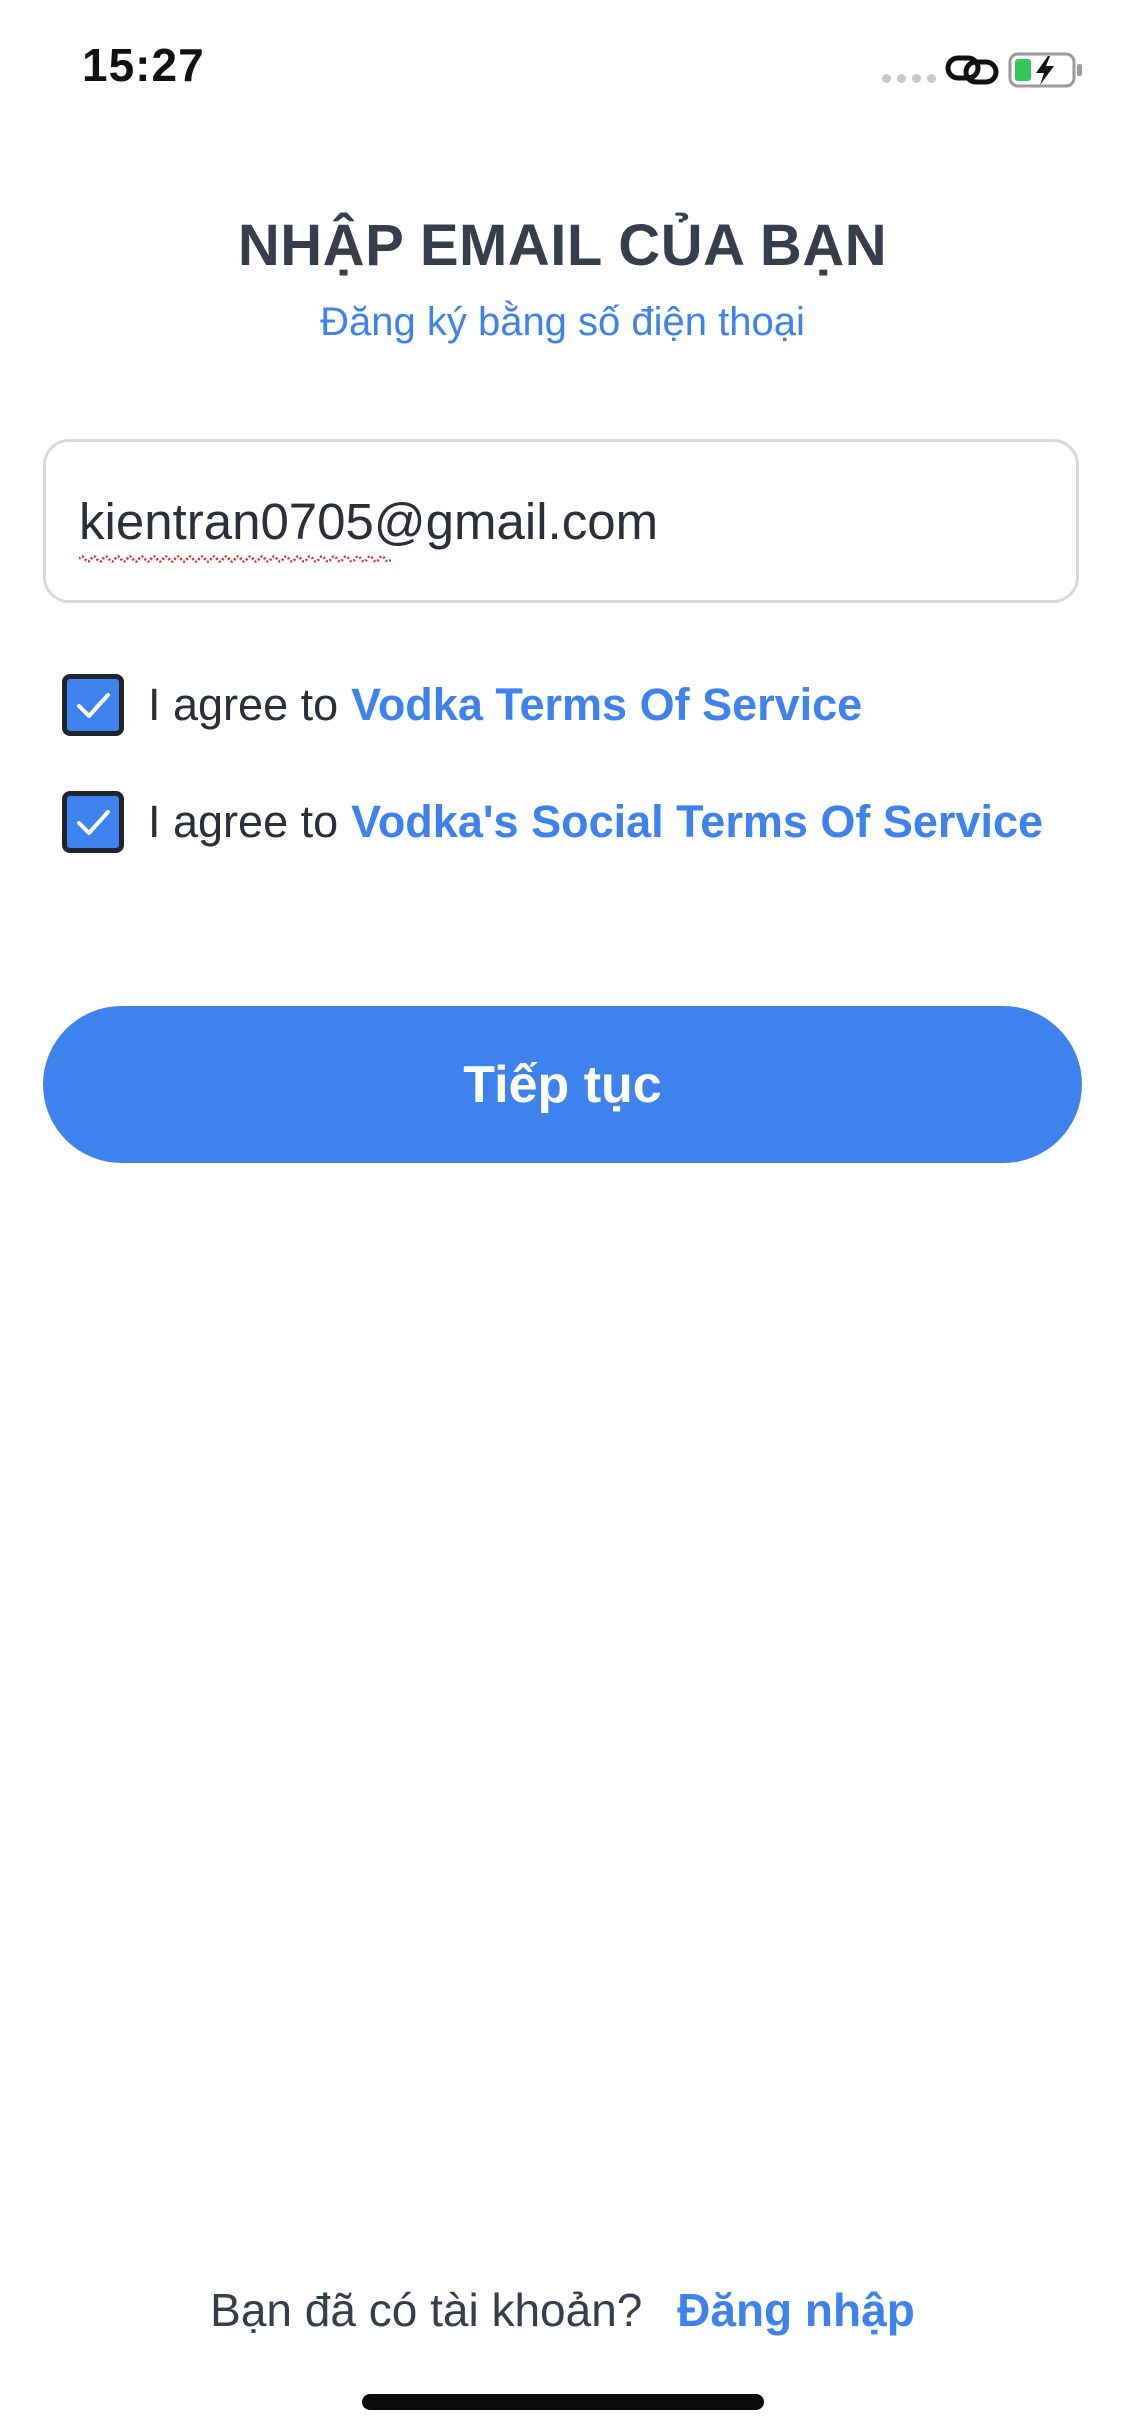  I want to click on home-indicator, so click(563, 2402).